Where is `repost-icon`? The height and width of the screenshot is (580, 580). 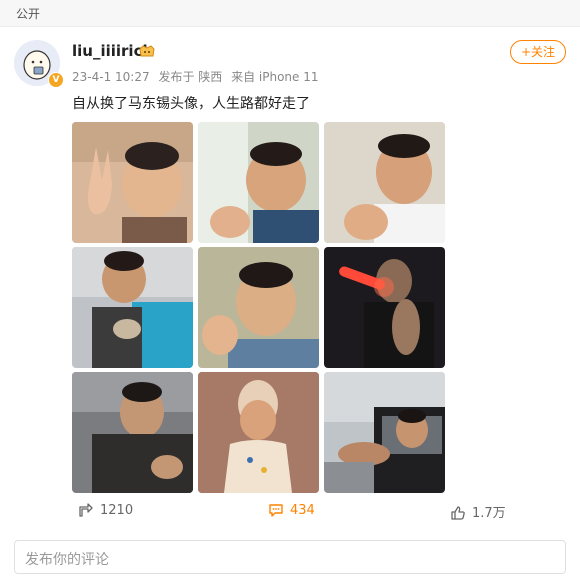
repost-icon is located at coordinates (86, 510).